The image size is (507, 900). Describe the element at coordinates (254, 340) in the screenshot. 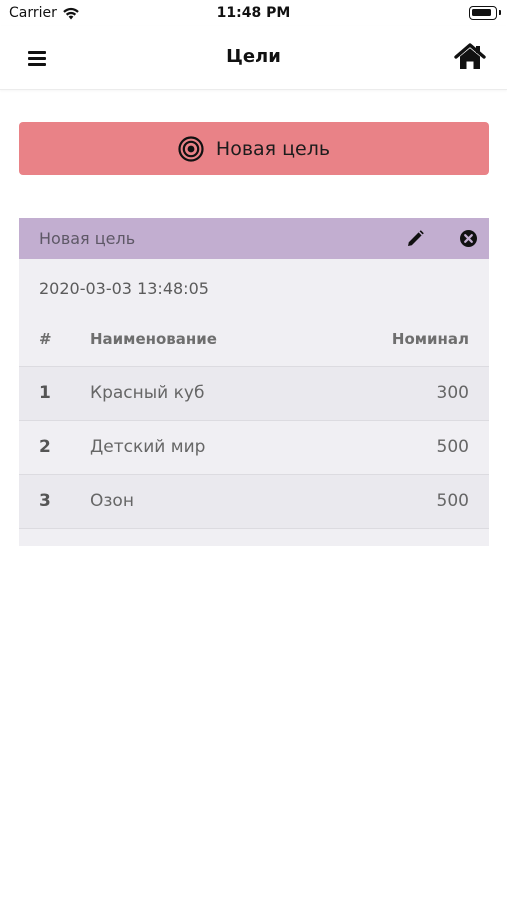

I see `table-header: # Наименование Номинал` at that location.